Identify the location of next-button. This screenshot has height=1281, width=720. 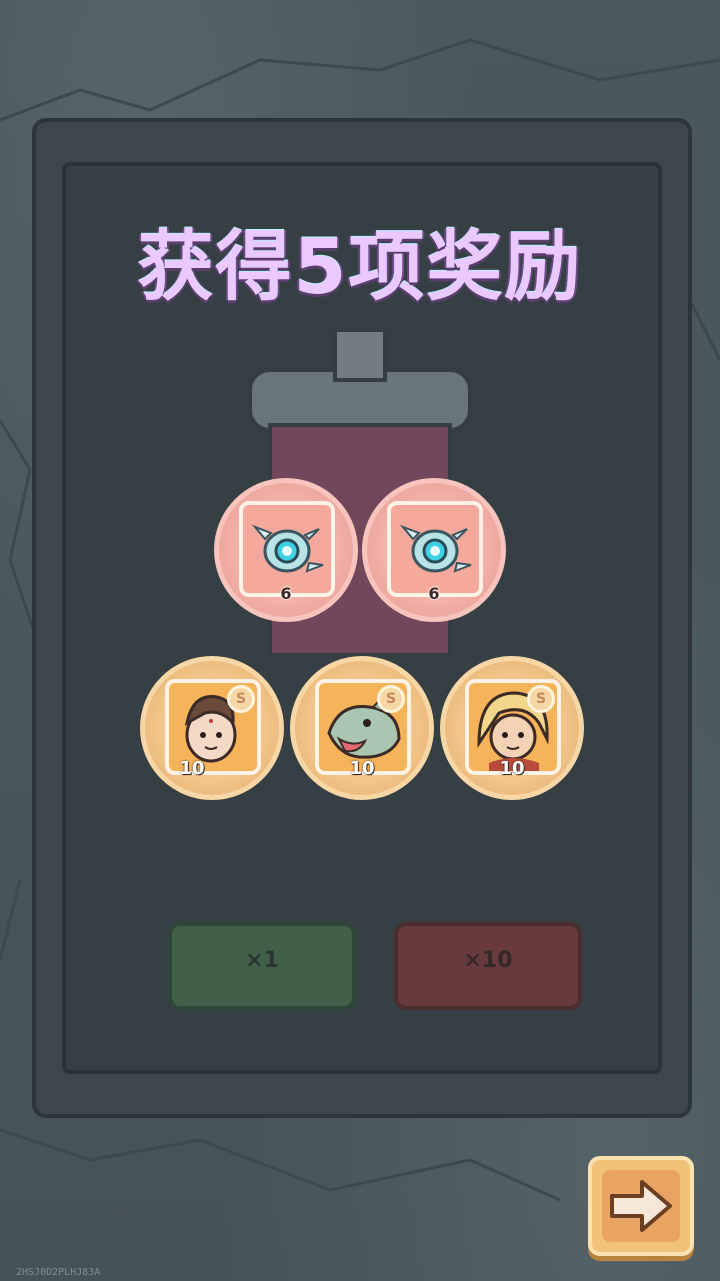
(641, 1206).